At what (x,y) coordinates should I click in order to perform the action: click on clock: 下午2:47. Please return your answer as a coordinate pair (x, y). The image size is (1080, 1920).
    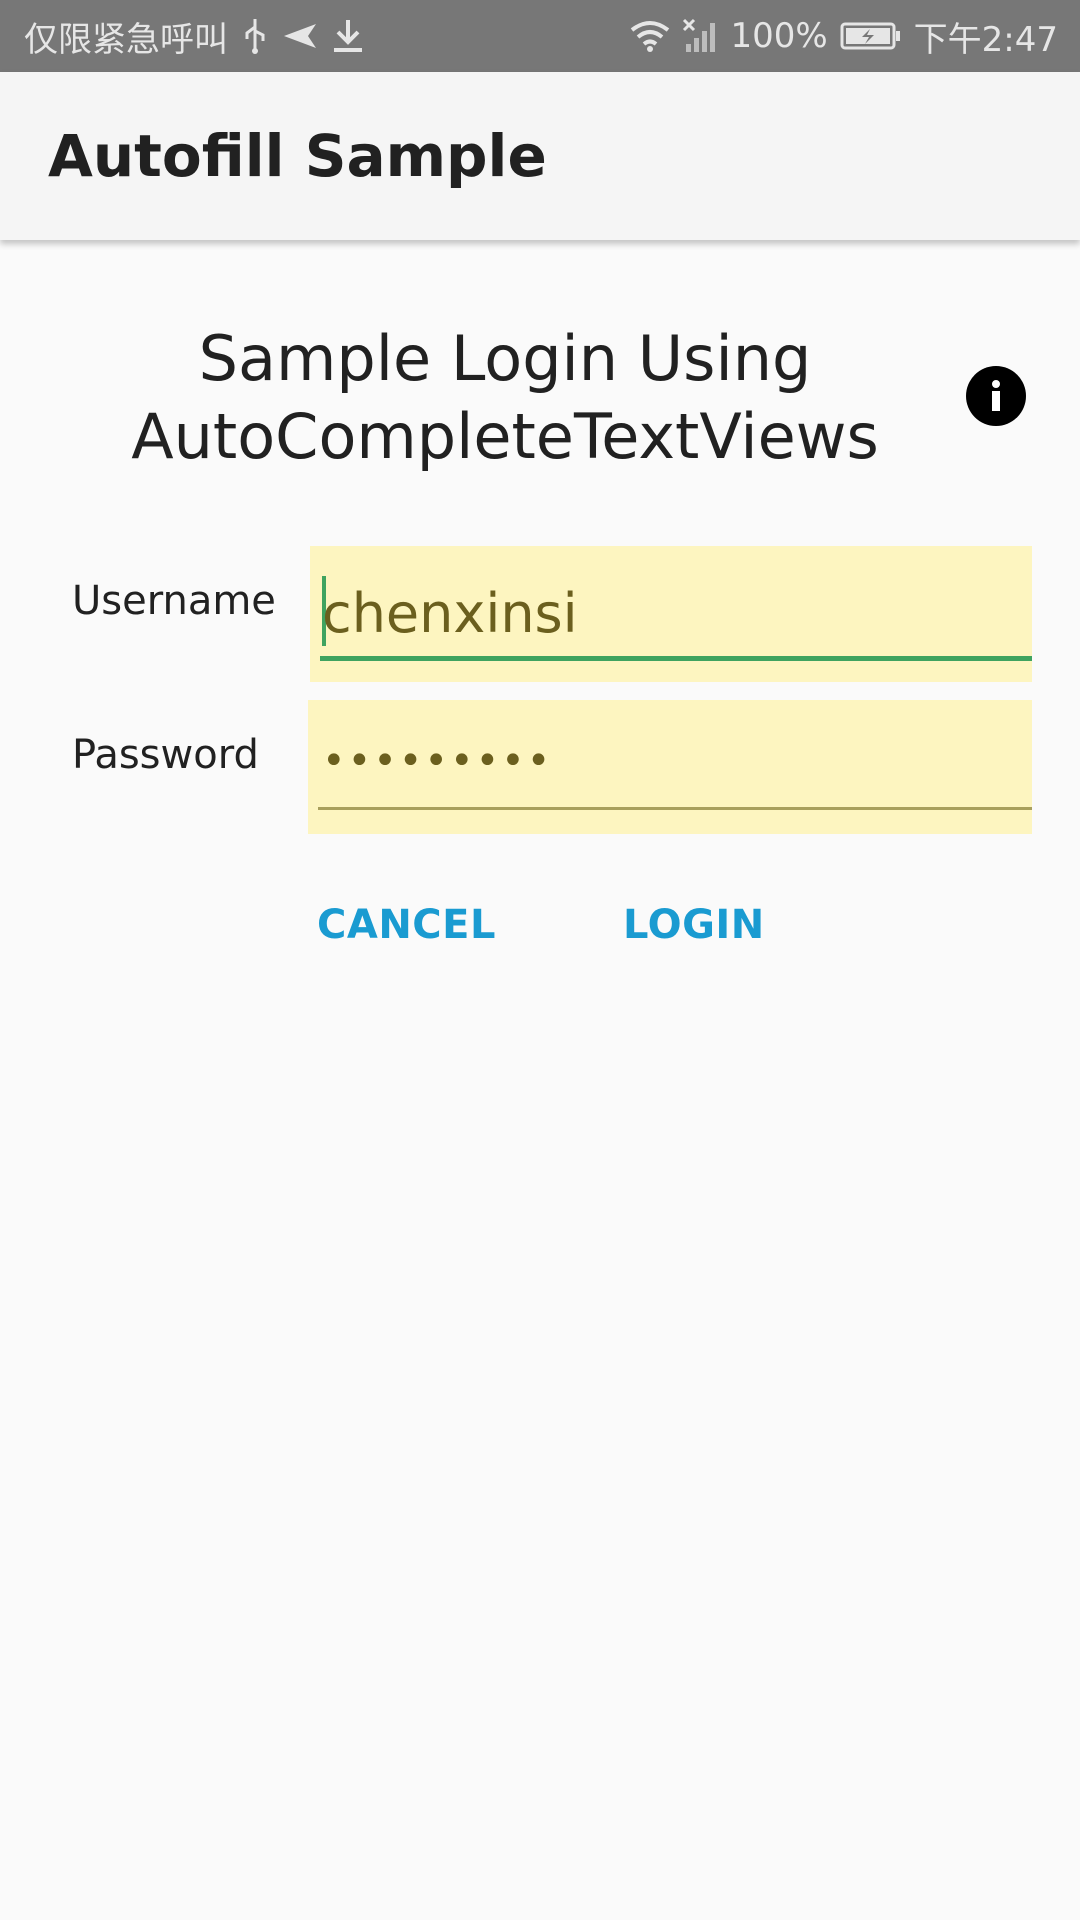
    Looking at the image, I should click on (985, 39).